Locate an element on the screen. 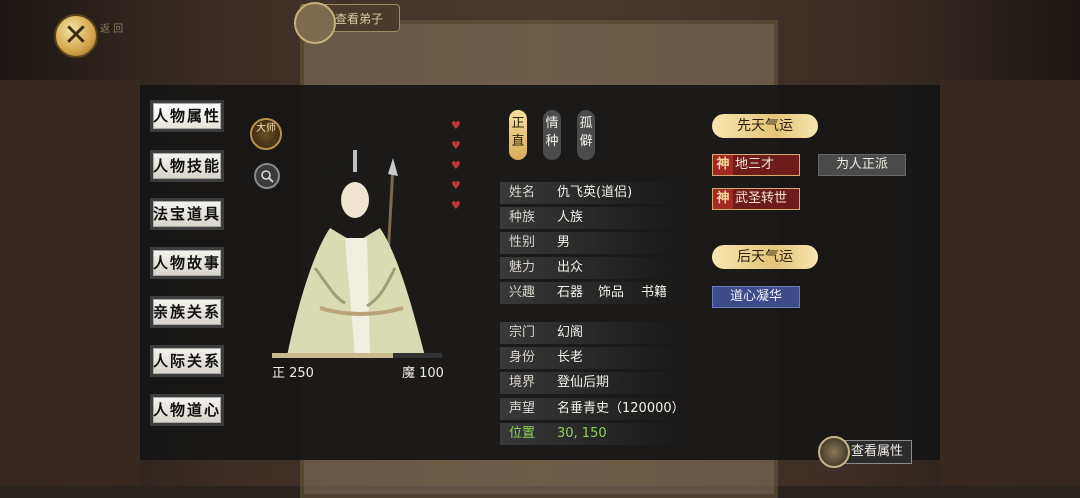 This screenshot has width=1080, height=498. info-key: 宗门 is located at coordinates (522, 332).